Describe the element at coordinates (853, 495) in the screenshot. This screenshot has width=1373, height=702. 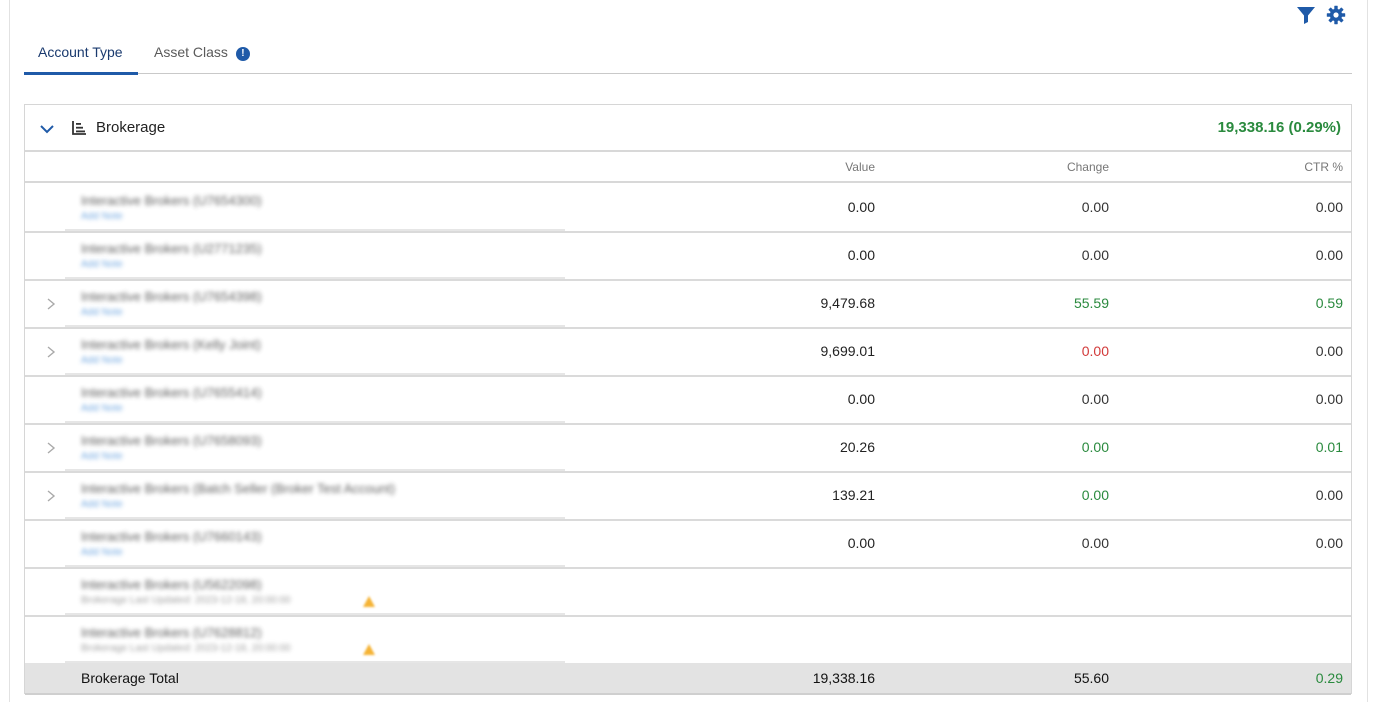
I see `account-value: 139.21` at that location.